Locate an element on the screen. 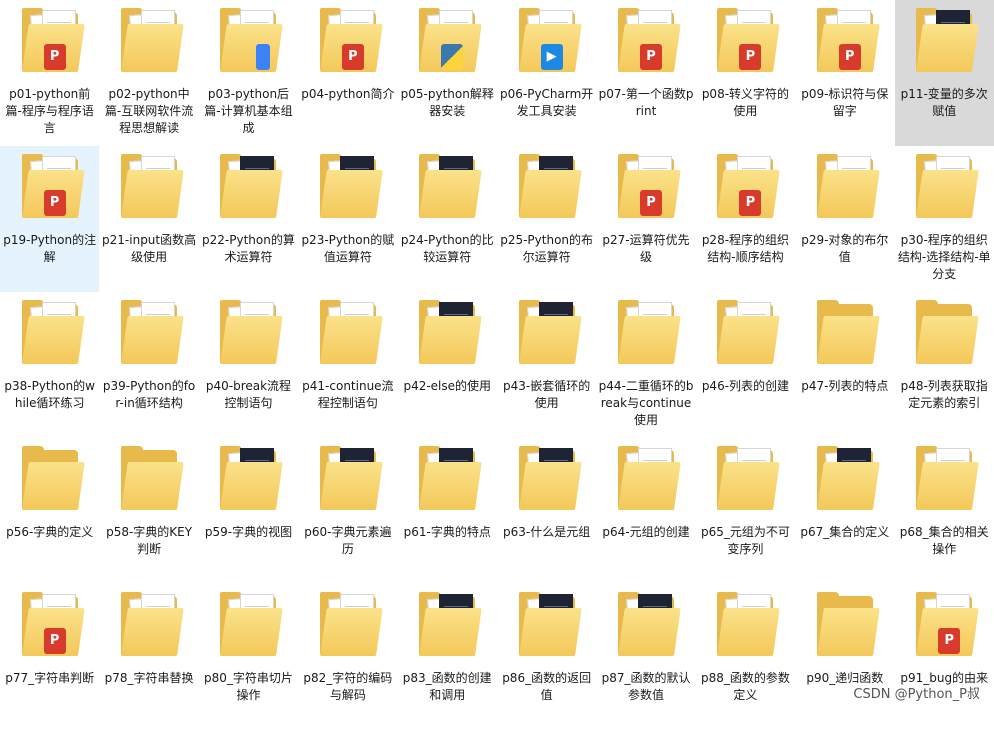 This screenshot has height=730, width=994. folder-label: p64-元组的创建 is located at coordinates (646, 532).